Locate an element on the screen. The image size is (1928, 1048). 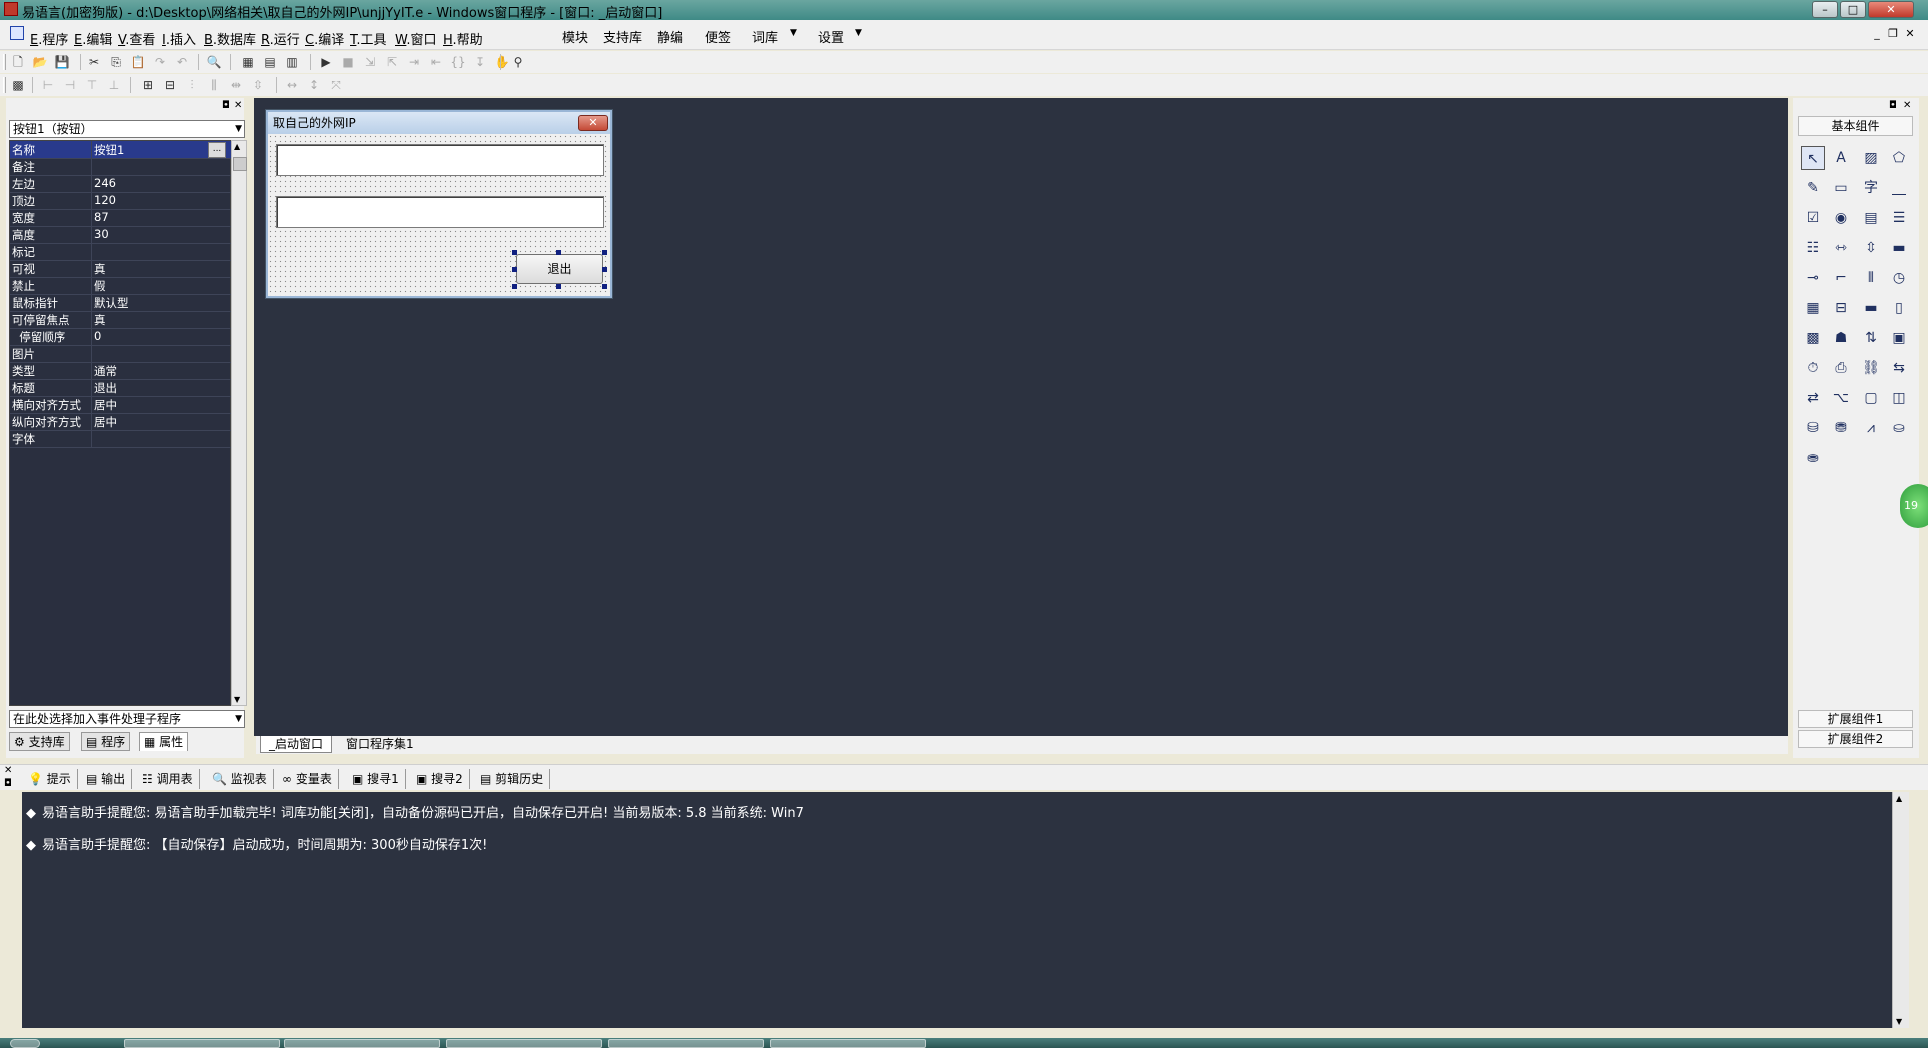
property-row: 左边 246 is located at coordinates (121, 184).